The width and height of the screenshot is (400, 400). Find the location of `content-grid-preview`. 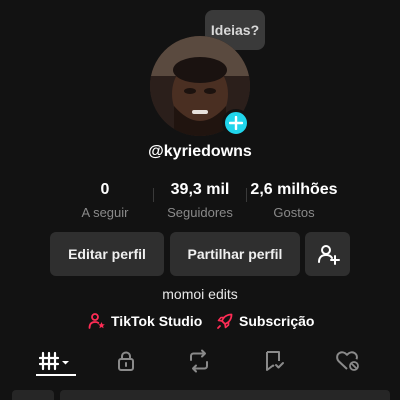

content-grid-preview is located at coordinates (200, 394).